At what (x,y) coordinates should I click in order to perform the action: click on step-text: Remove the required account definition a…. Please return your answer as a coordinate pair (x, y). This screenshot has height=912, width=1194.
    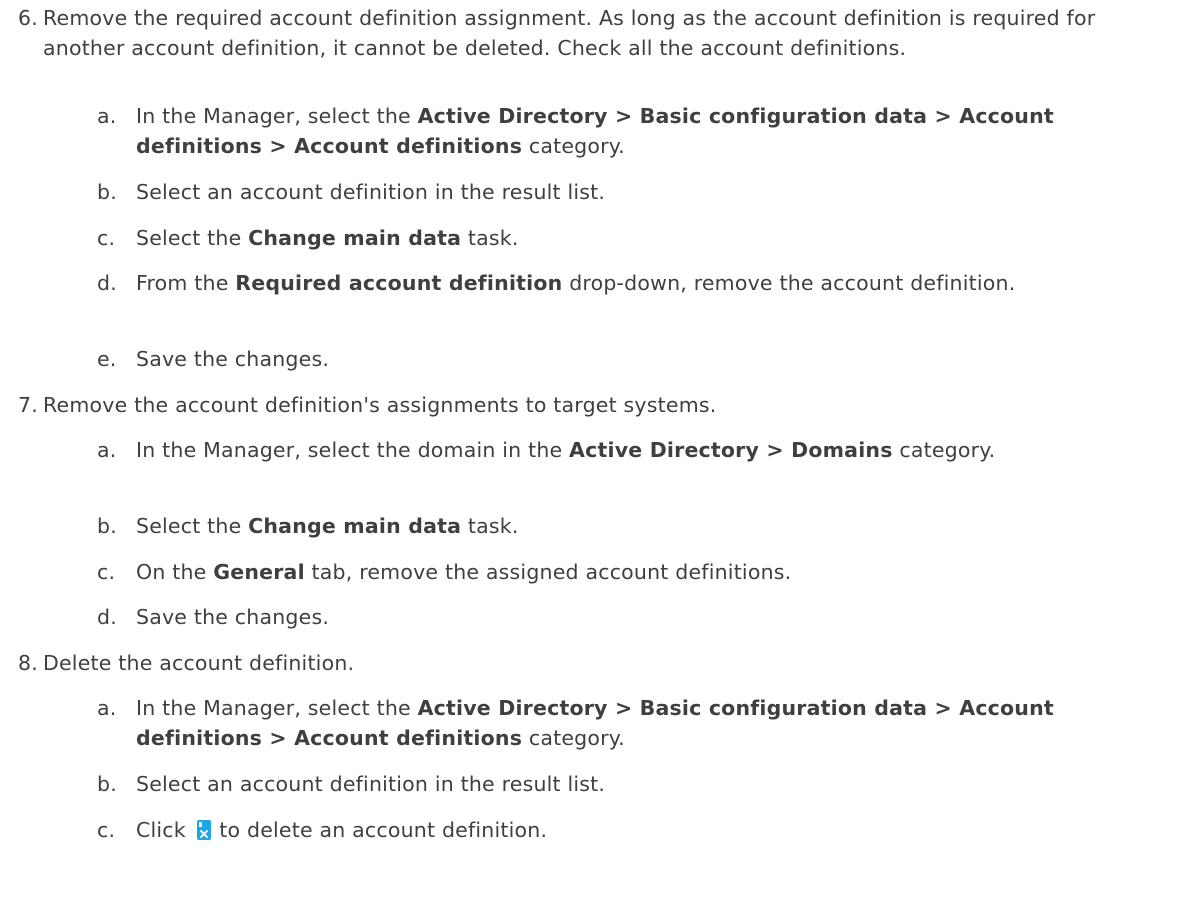
    Looking at the image, I should click on (569, 33).